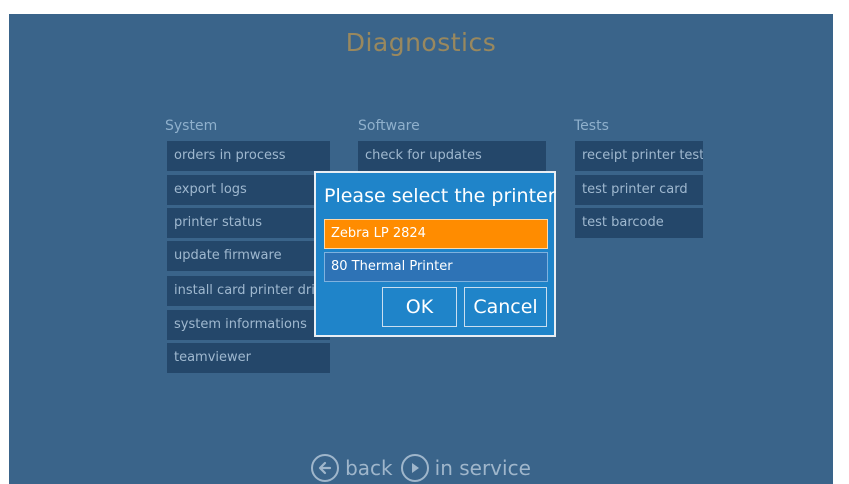  Describe the element at coordinates (440, 196) in the screenshot. I see `dialog-title: Please select the printer` at that location.